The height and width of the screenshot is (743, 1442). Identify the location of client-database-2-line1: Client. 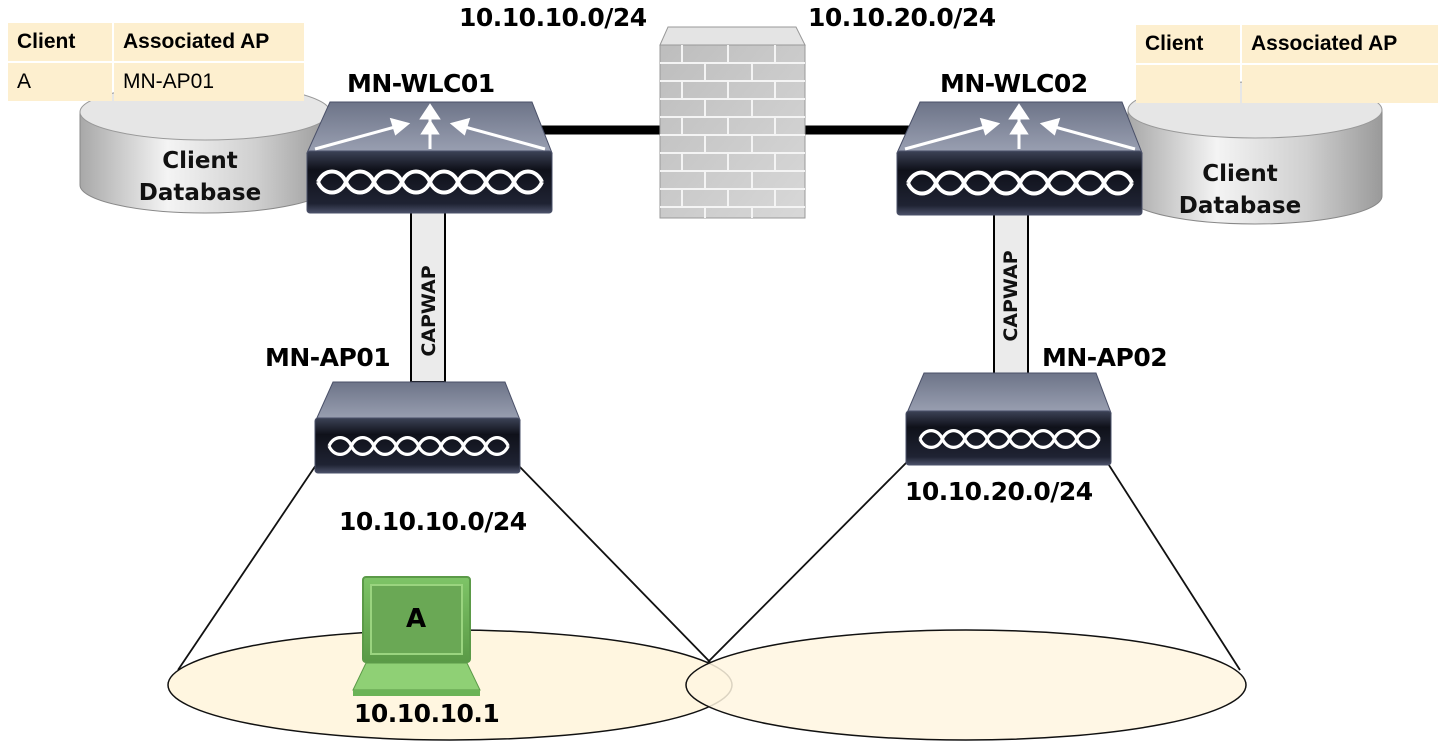
(1240, 174).